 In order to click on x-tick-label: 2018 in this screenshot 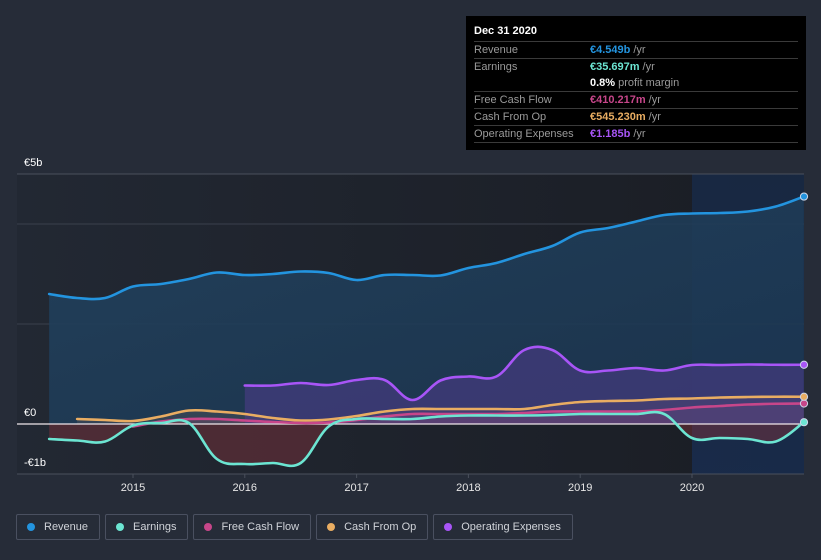, I will do `click(468, 488)`.